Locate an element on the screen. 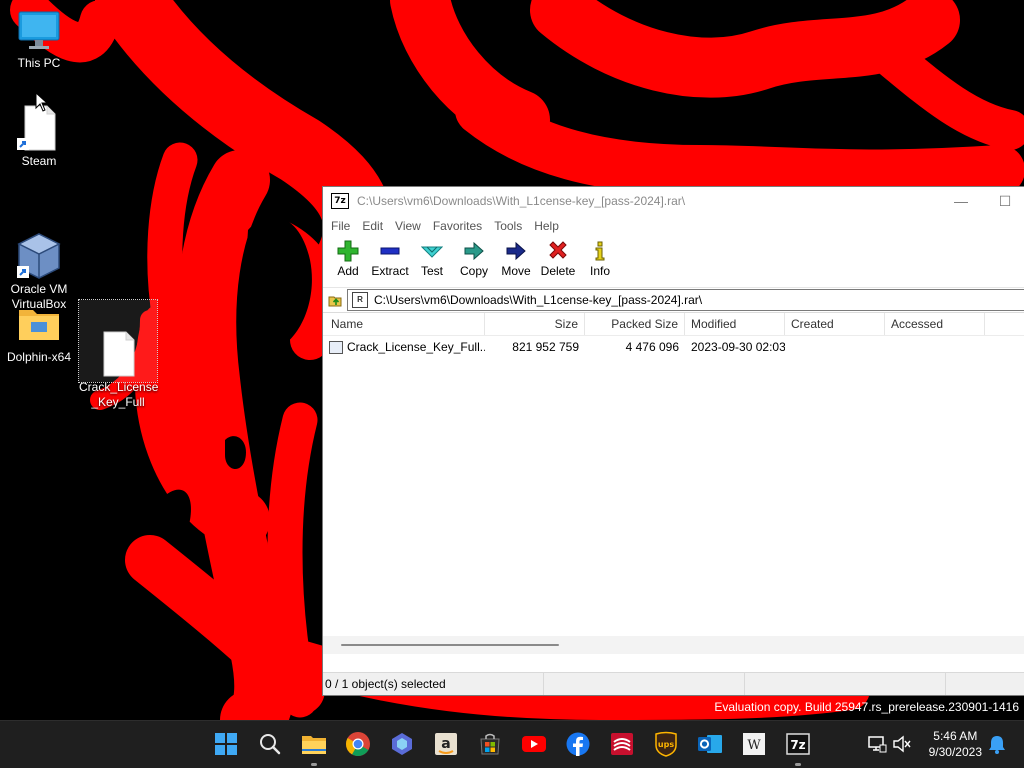 This screenshot has width=1024, height=768. amazon-button: a is located at coordinates (446, 744).